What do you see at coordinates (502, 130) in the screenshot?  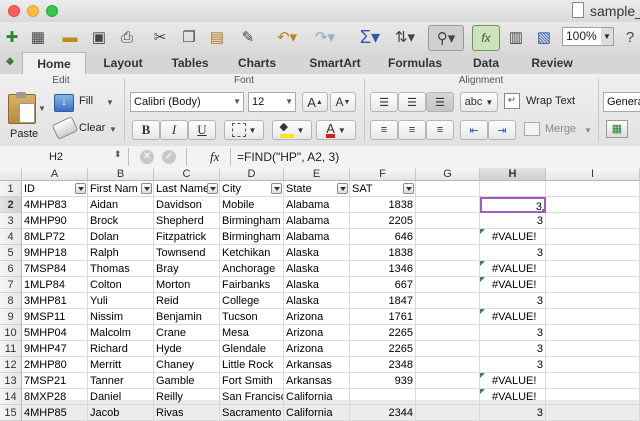 I see `increase-indent-button: ⇥` at bounding box center [502, 130].